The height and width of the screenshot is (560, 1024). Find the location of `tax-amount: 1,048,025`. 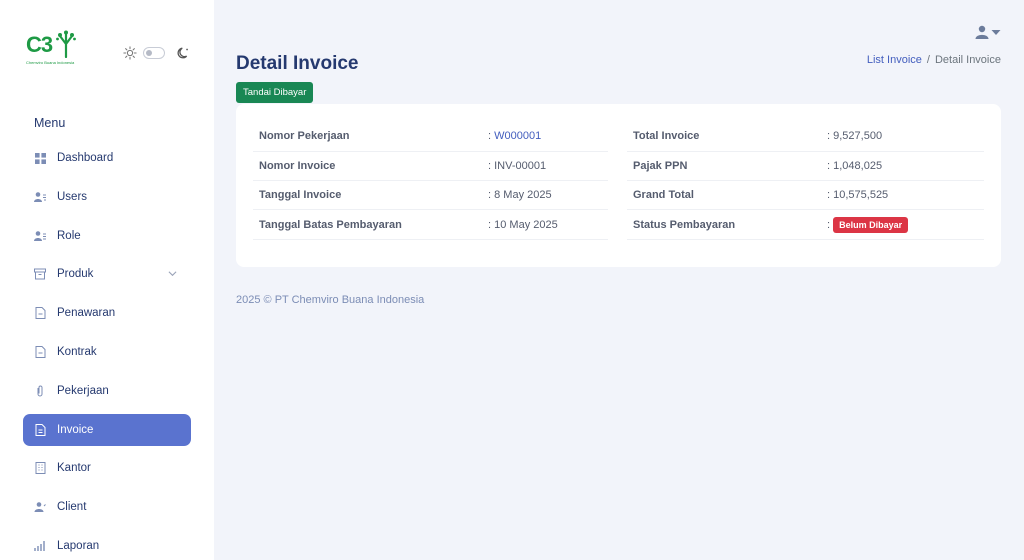

tax-amount: 1,048,025 is located at coordinates (858, 165).